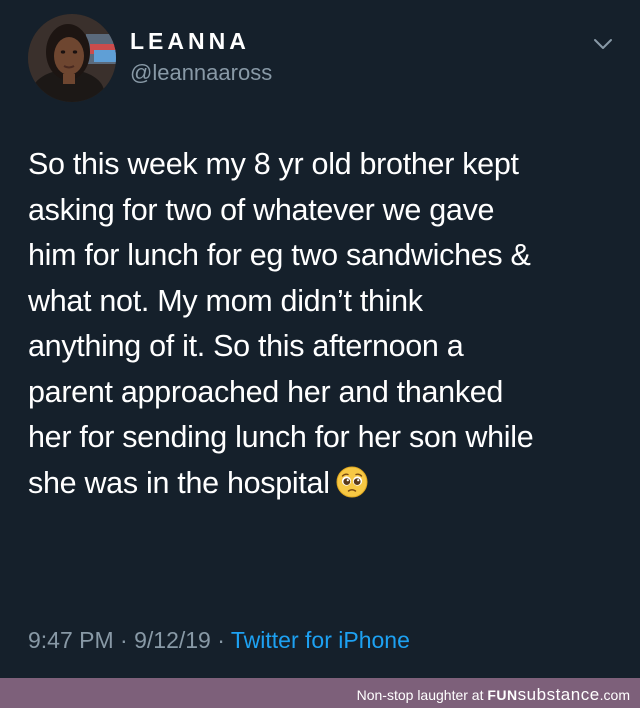 This screenshot has width=640, height=708. I want to click on display-name: LEANNA, so click(190, 41).